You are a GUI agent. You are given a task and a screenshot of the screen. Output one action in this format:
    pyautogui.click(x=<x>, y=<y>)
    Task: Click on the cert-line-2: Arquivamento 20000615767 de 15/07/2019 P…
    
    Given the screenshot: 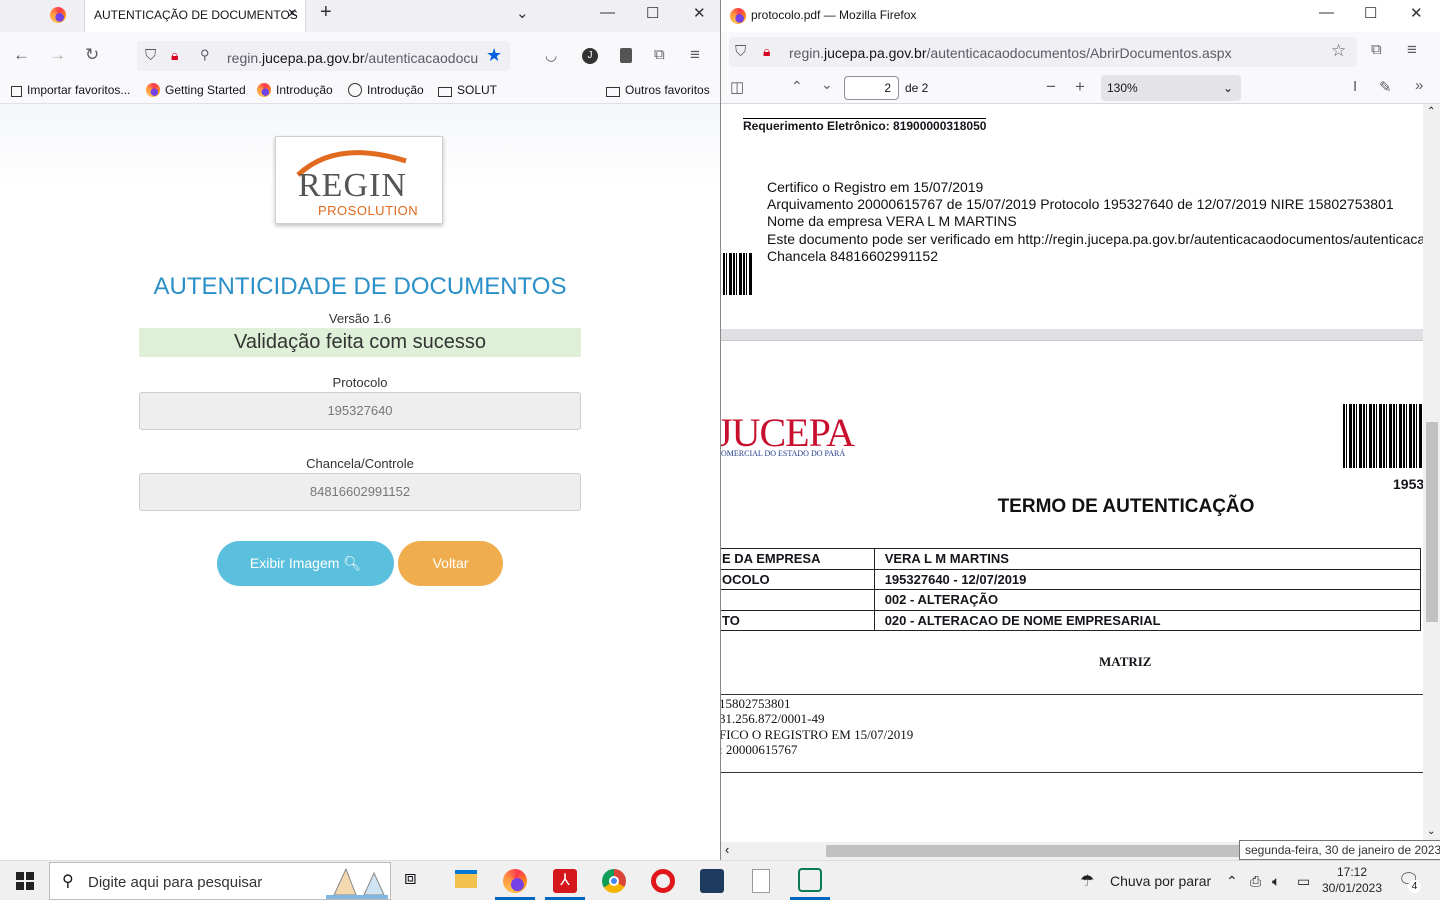 What is the action you would take?
    pyautogui.click(x=1080, y=204)
    